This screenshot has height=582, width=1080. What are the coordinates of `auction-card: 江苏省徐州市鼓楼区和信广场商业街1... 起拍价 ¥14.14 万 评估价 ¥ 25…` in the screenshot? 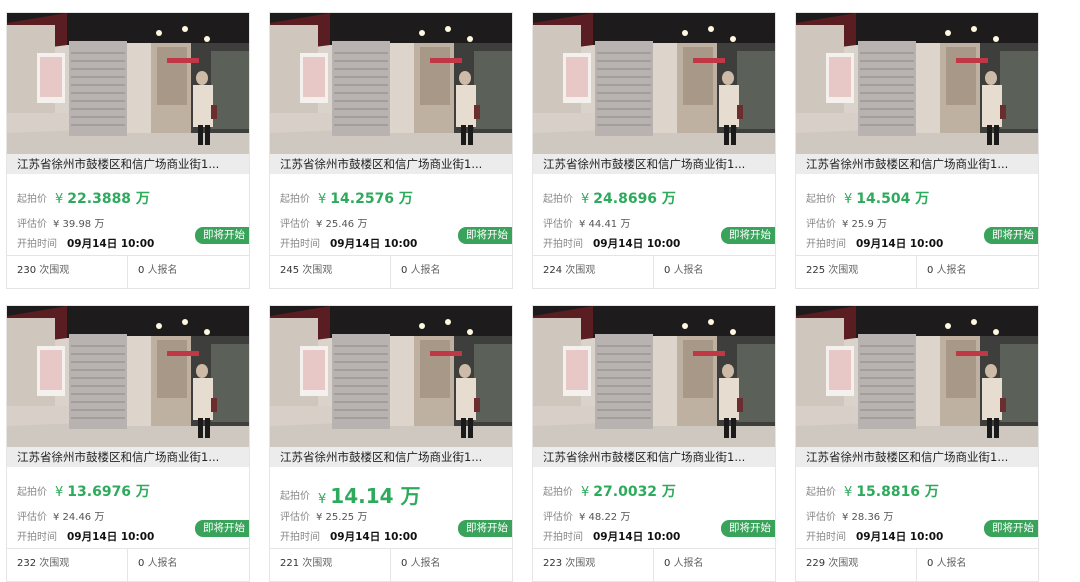 It's located at (391, 443).